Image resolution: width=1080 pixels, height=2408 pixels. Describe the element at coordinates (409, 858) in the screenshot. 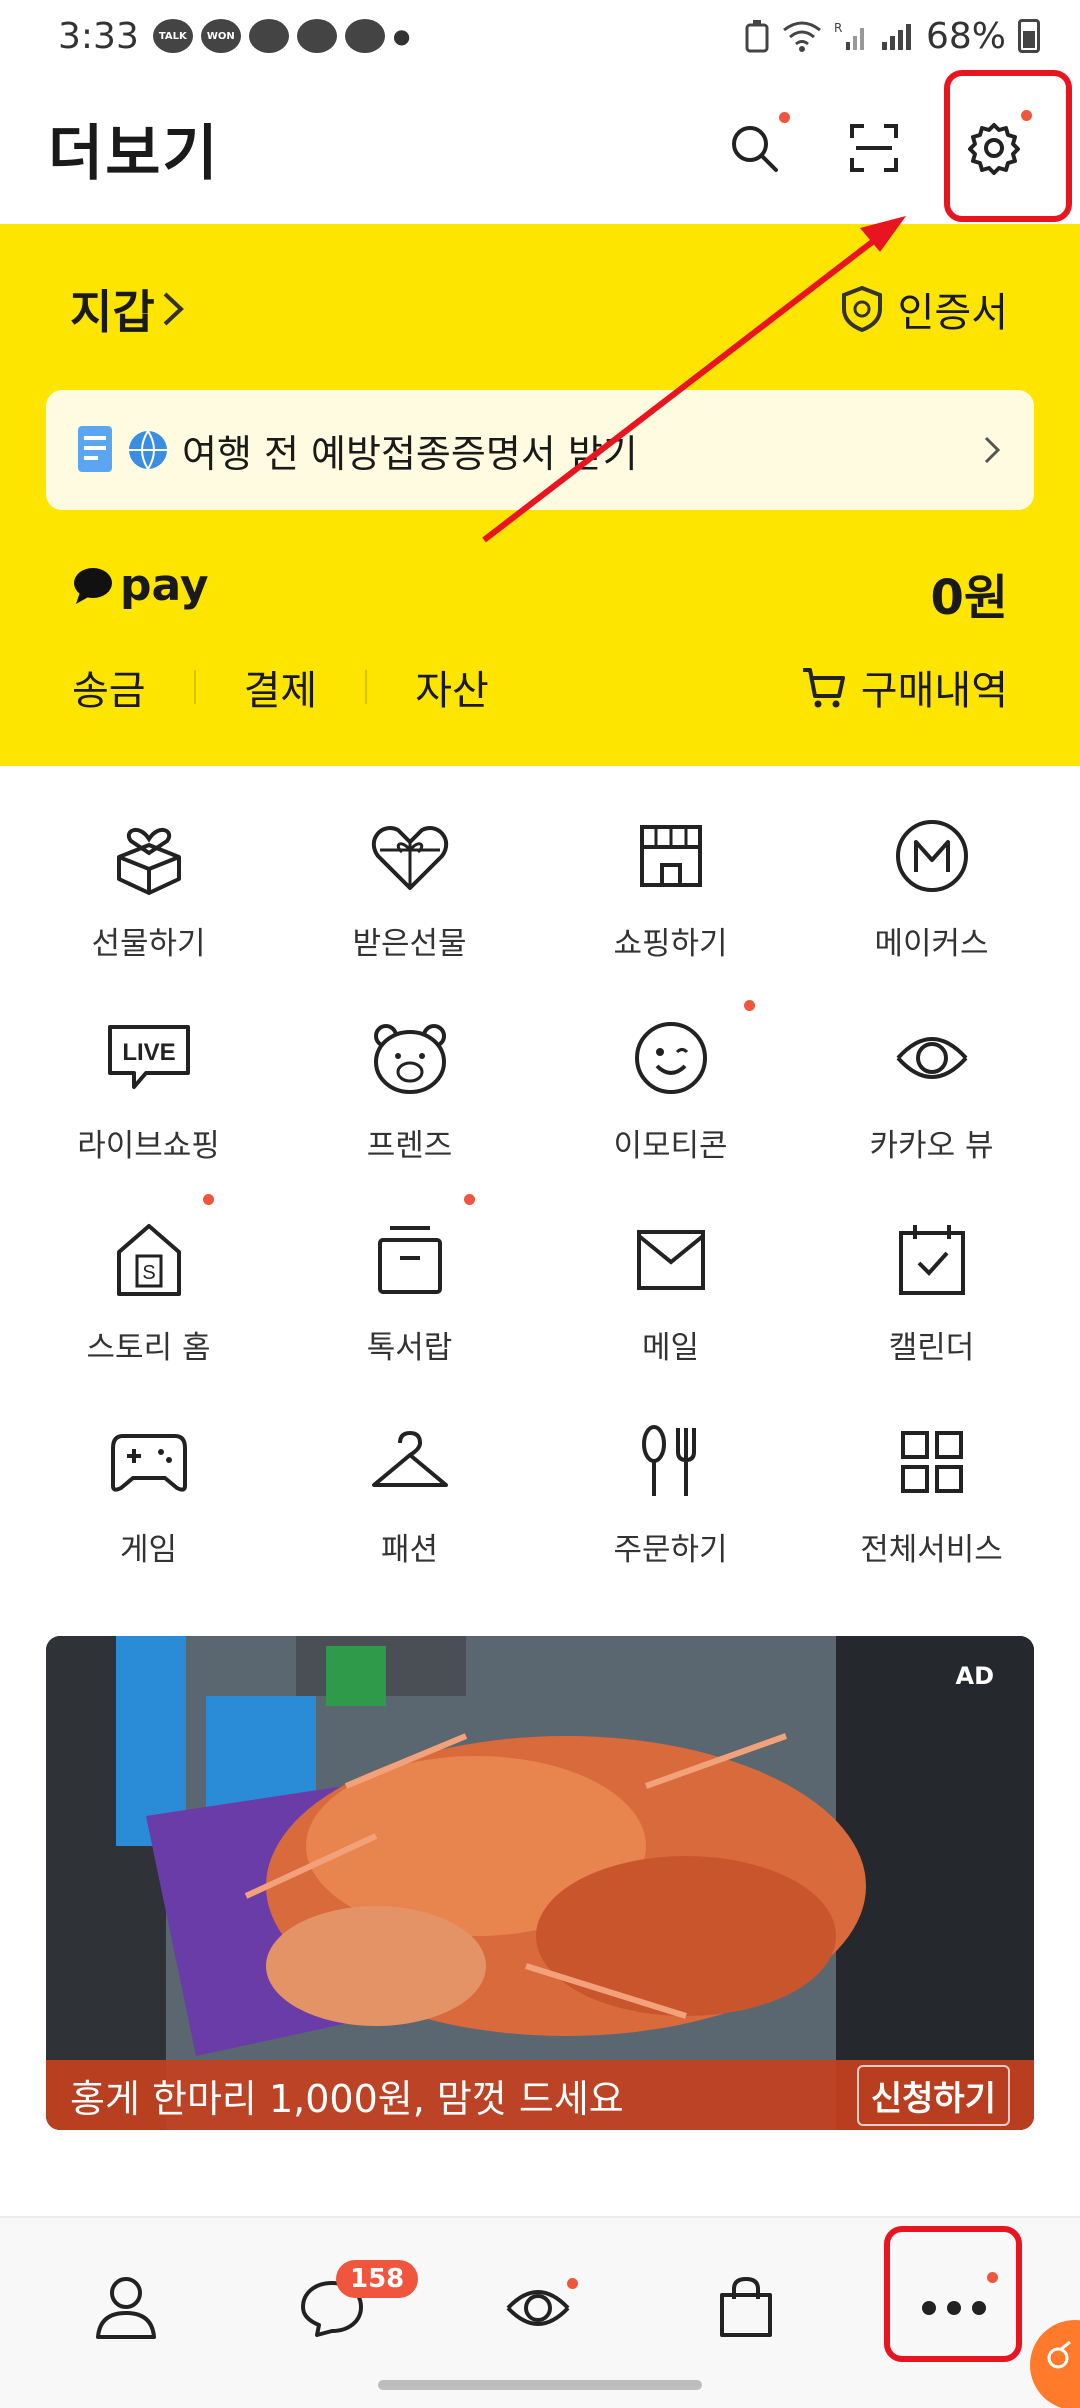

I see `heart-gift-icon` at that location.